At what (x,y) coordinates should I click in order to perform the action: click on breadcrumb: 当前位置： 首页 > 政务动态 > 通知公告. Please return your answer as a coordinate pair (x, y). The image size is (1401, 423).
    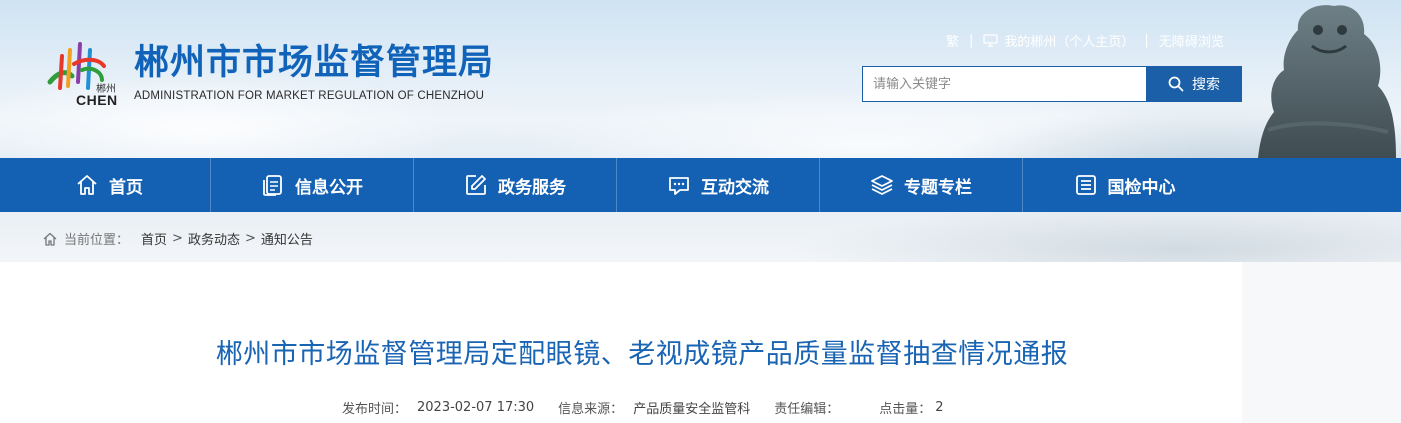
    Looking at the image, I should click on (177, 238).